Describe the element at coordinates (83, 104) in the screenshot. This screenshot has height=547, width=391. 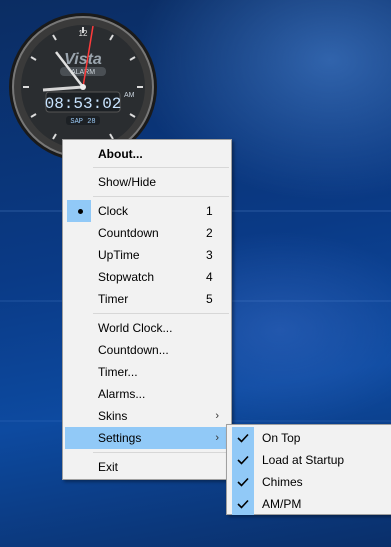
I see `clock-digital-time: 08:53:02` at that location.